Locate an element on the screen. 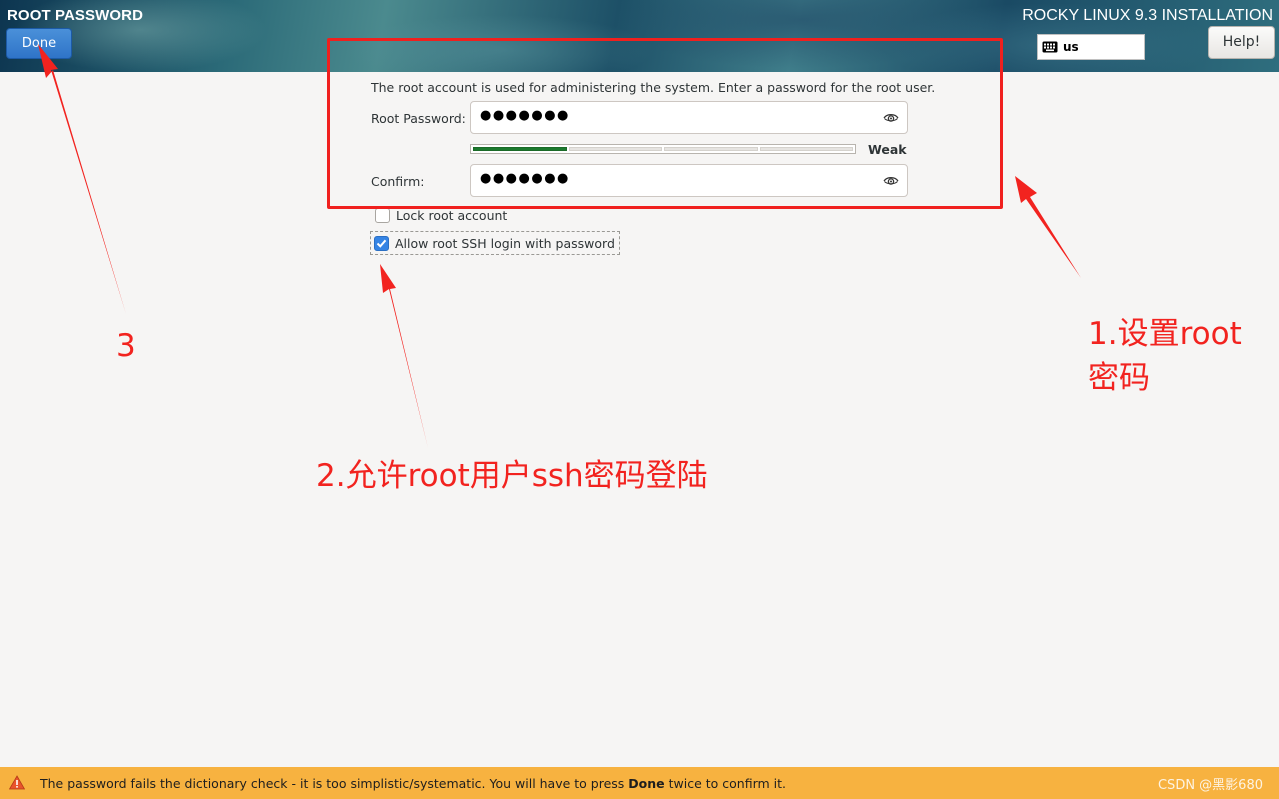 Image resolution: width=1279 pixels, height=799 pixels. annotation-step-1-line1: 1.设置root is located at coordinates (1165, 334).